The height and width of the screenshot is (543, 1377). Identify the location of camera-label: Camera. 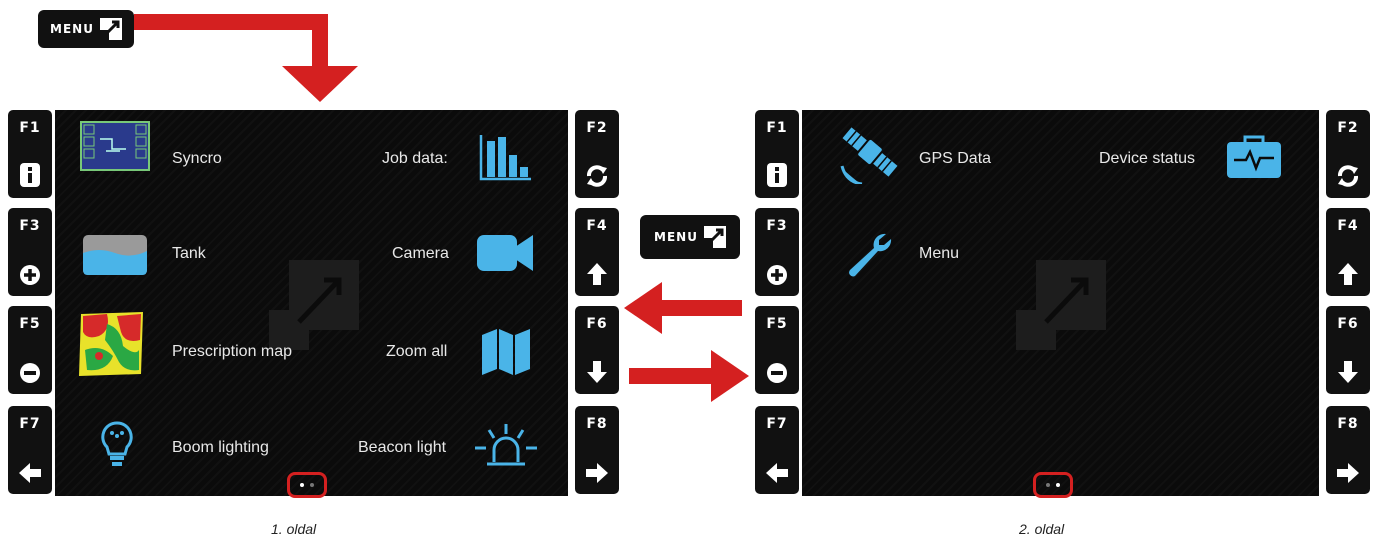
(420, 253).